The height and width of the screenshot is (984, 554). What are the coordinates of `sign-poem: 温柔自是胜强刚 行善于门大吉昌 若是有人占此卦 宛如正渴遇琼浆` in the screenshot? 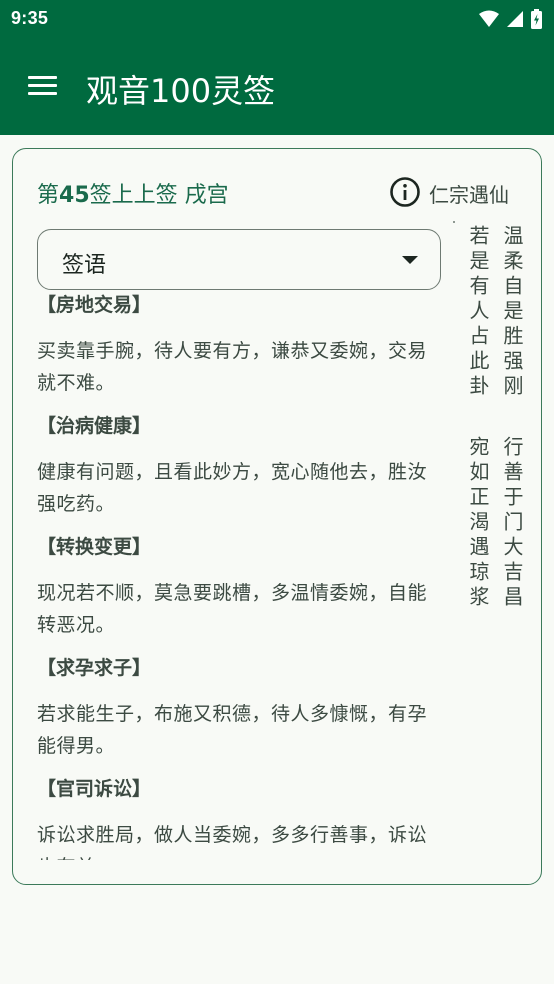 It's located at (495, 418).